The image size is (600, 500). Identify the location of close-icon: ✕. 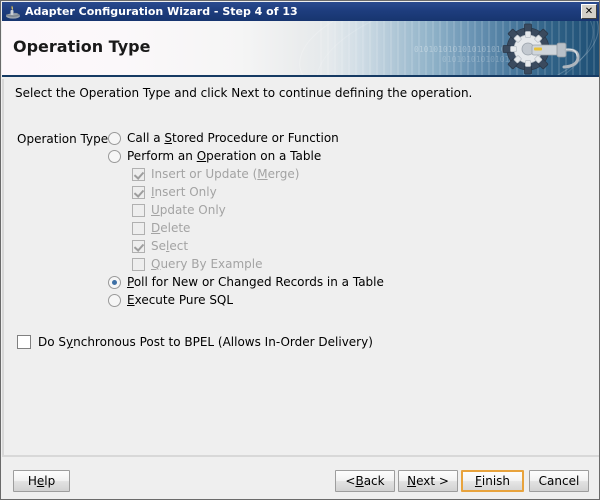
(589, 11).